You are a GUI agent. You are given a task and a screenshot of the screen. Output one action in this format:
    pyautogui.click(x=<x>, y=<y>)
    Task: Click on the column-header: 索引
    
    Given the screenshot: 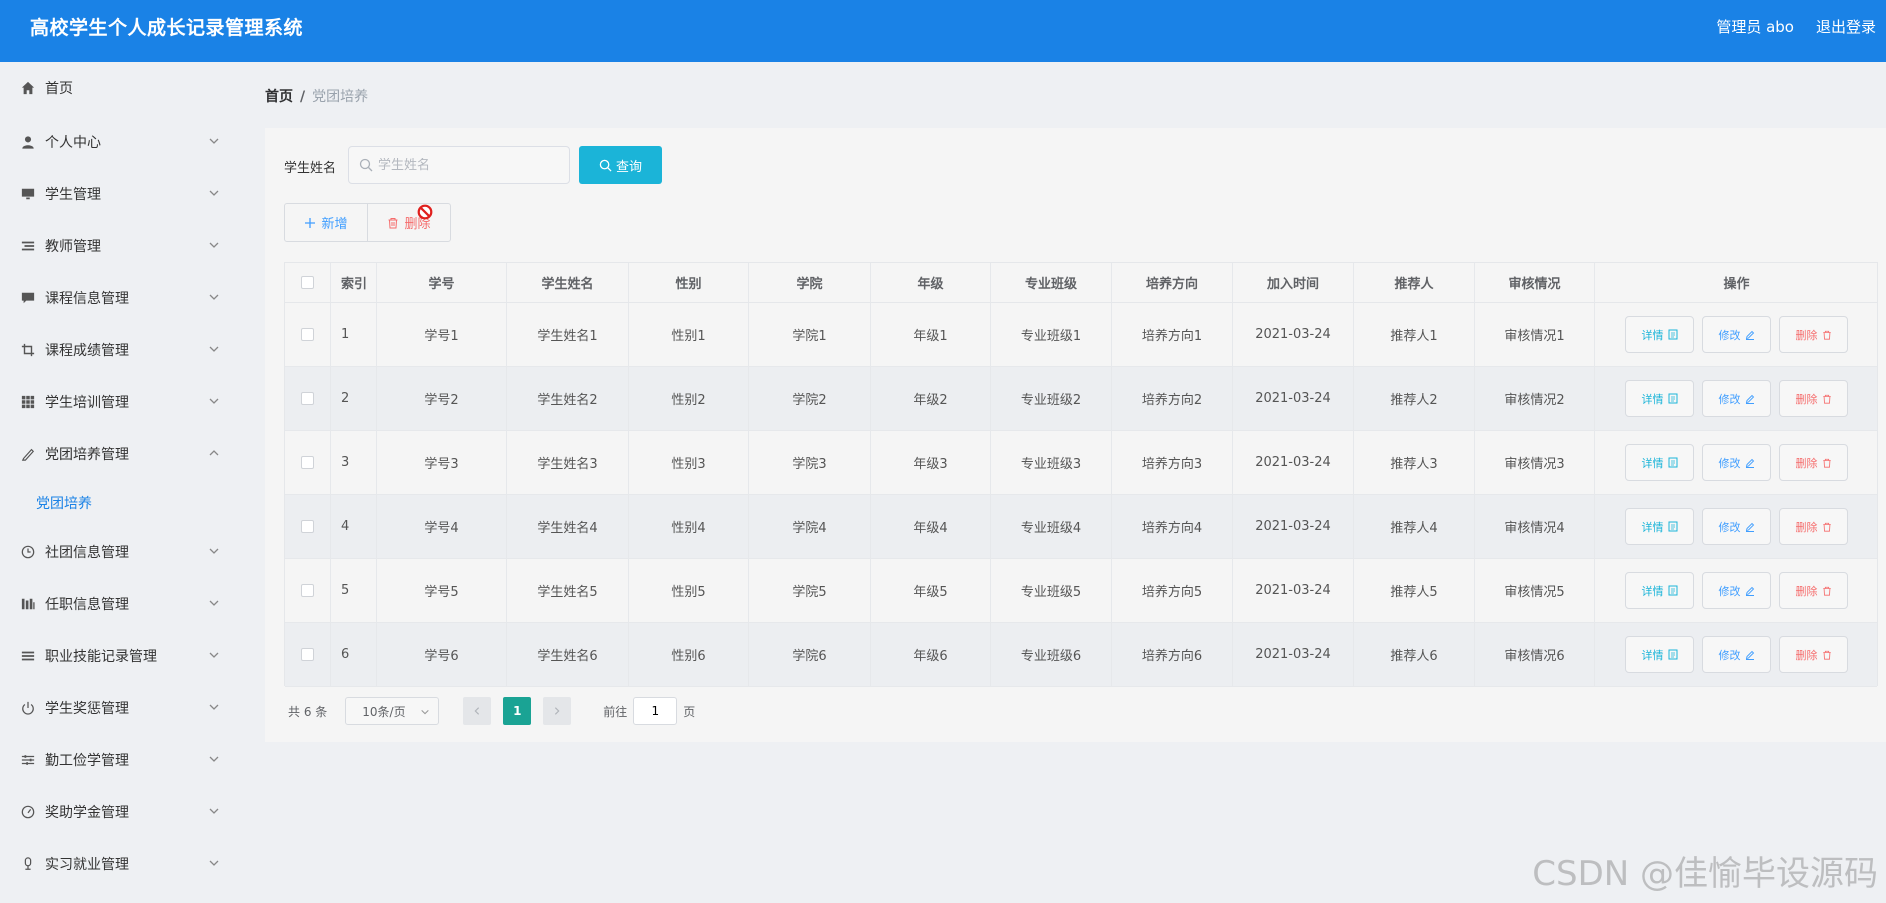 What is the action you would take?
    pyautogui.click(x=354, y=282)
    